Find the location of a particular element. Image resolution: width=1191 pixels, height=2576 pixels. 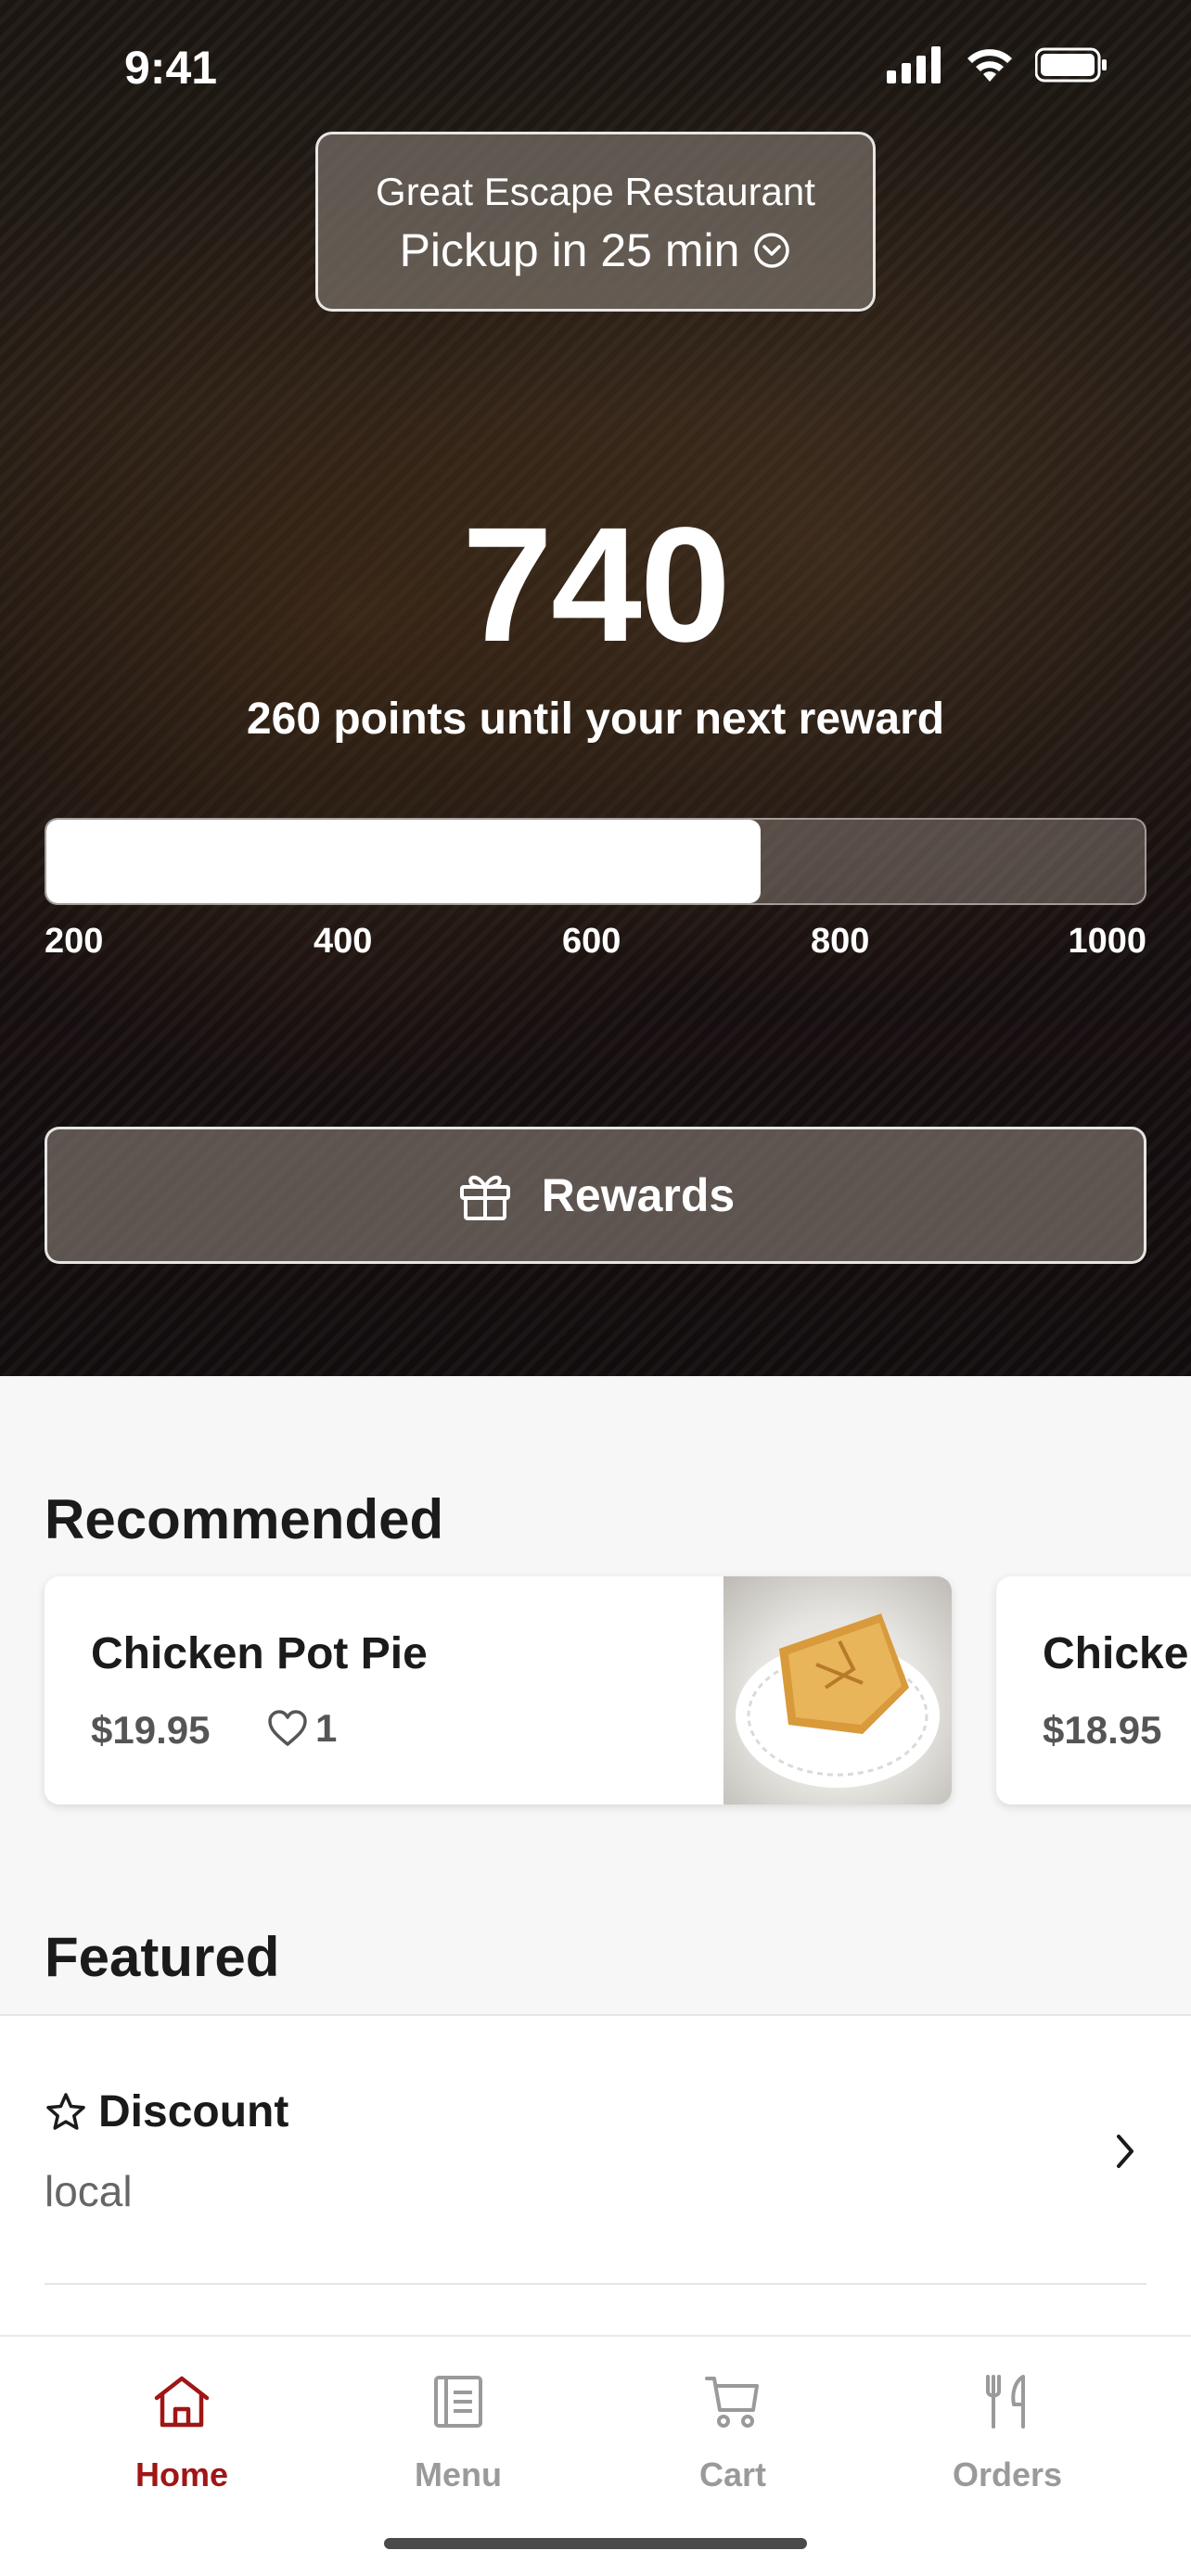

featured-item-title: Discount is located at coordinates (193, 2111).